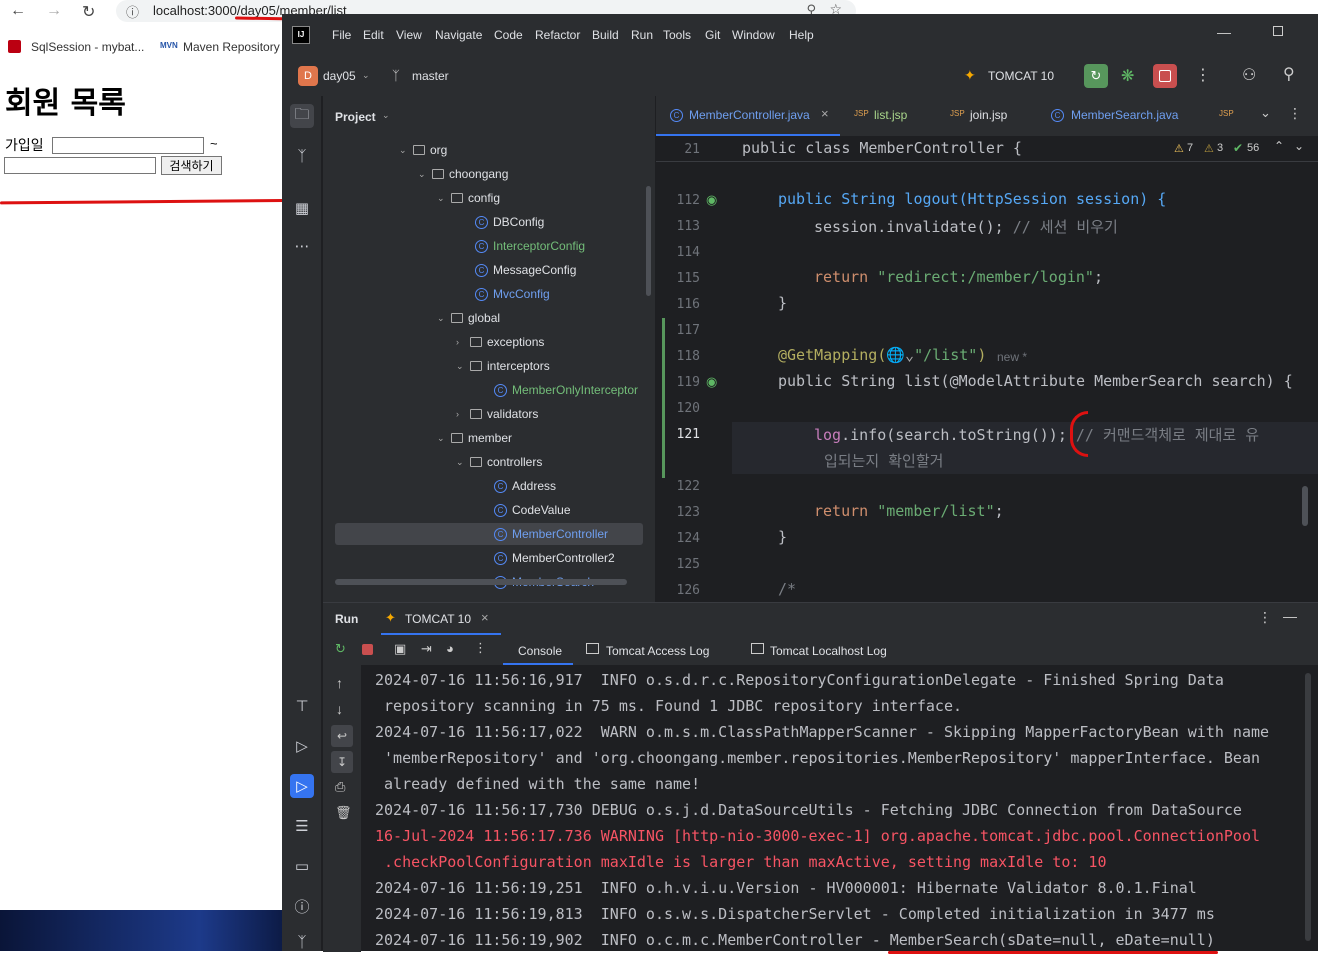  I want to click on hide-panel-icon: —, so click(1290, 616).